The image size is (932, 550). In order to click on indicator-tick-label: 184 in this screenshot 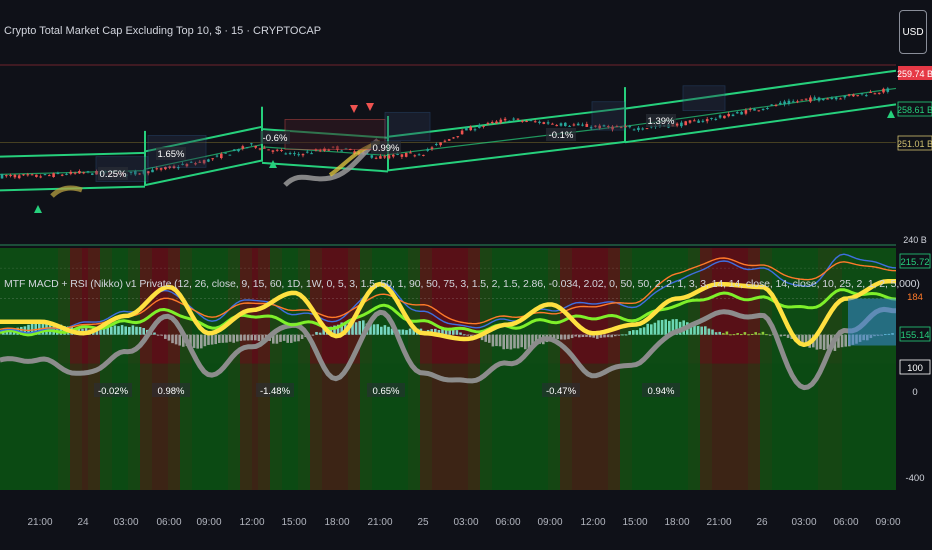, I will do `click(915, 297)`.